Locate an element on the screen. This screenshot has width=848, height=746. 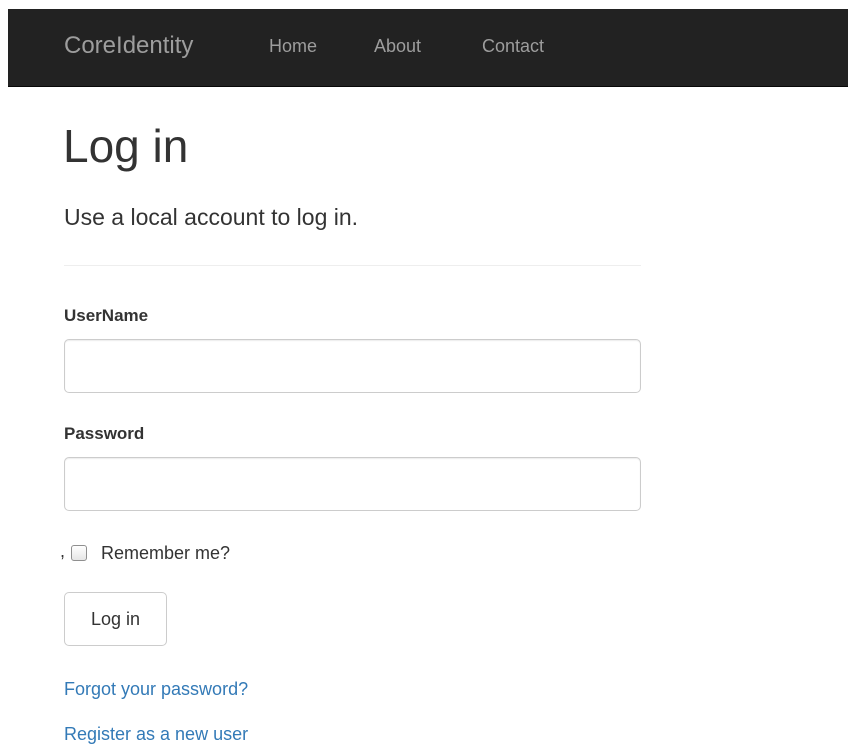
navbar: CoreIdentity Home About Contact is located at coordinates (428, 48).